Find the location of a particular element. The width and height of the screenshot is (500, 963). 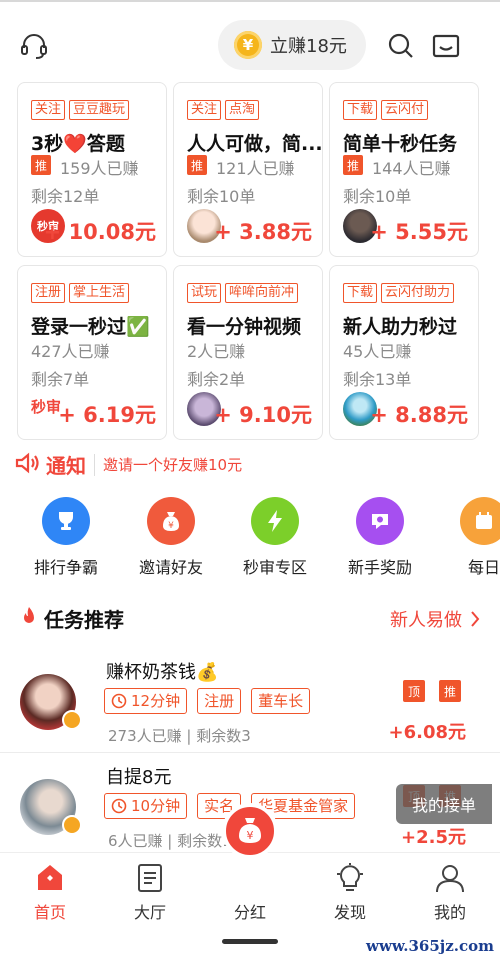

card-price: + 3.88元 is located at coordinates (263, 232).